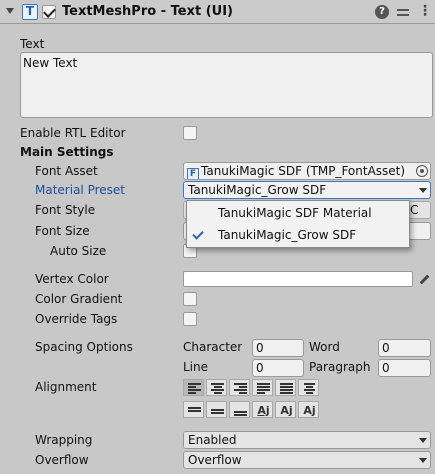 Image resolution: width=435 pixels, height=474 pixels. What do you see at coordinates (278, 348) in the screenshot?
I see `character-spacing-field: 0` at bounding box center [278, 348].